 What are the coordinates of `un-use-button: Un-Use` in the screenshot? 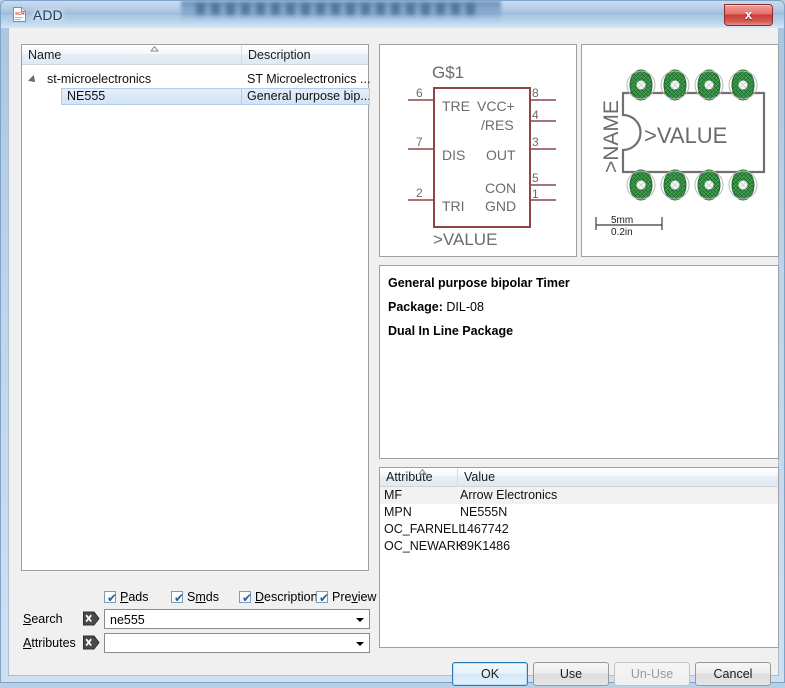 It's located at (652, 674).